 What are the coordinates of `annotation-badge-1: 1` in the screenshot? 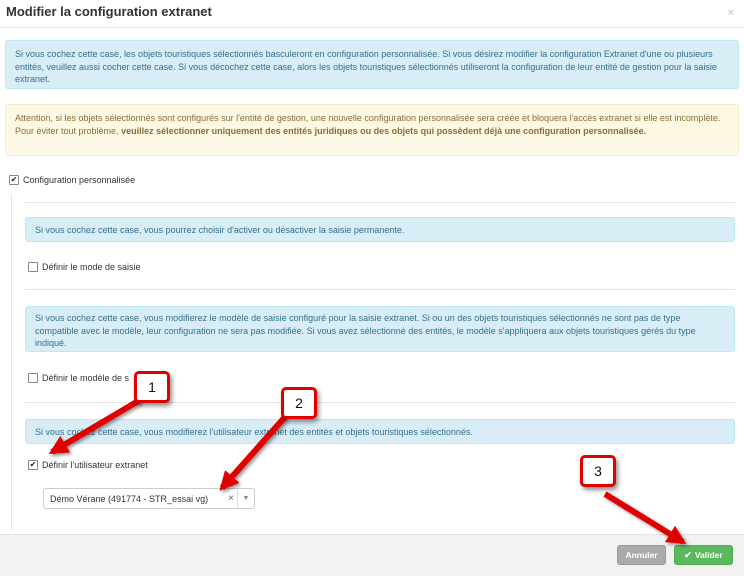 It's located at (152, 387).